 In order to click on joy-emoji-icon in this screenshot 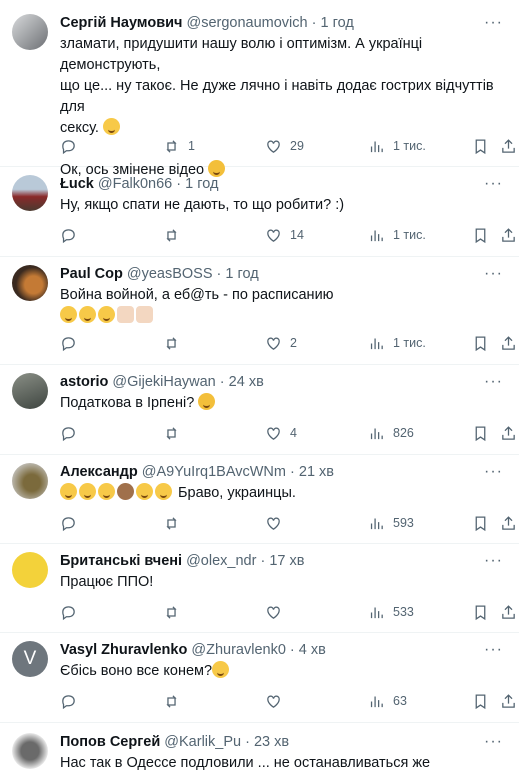, I will do `click(163, 491)`.